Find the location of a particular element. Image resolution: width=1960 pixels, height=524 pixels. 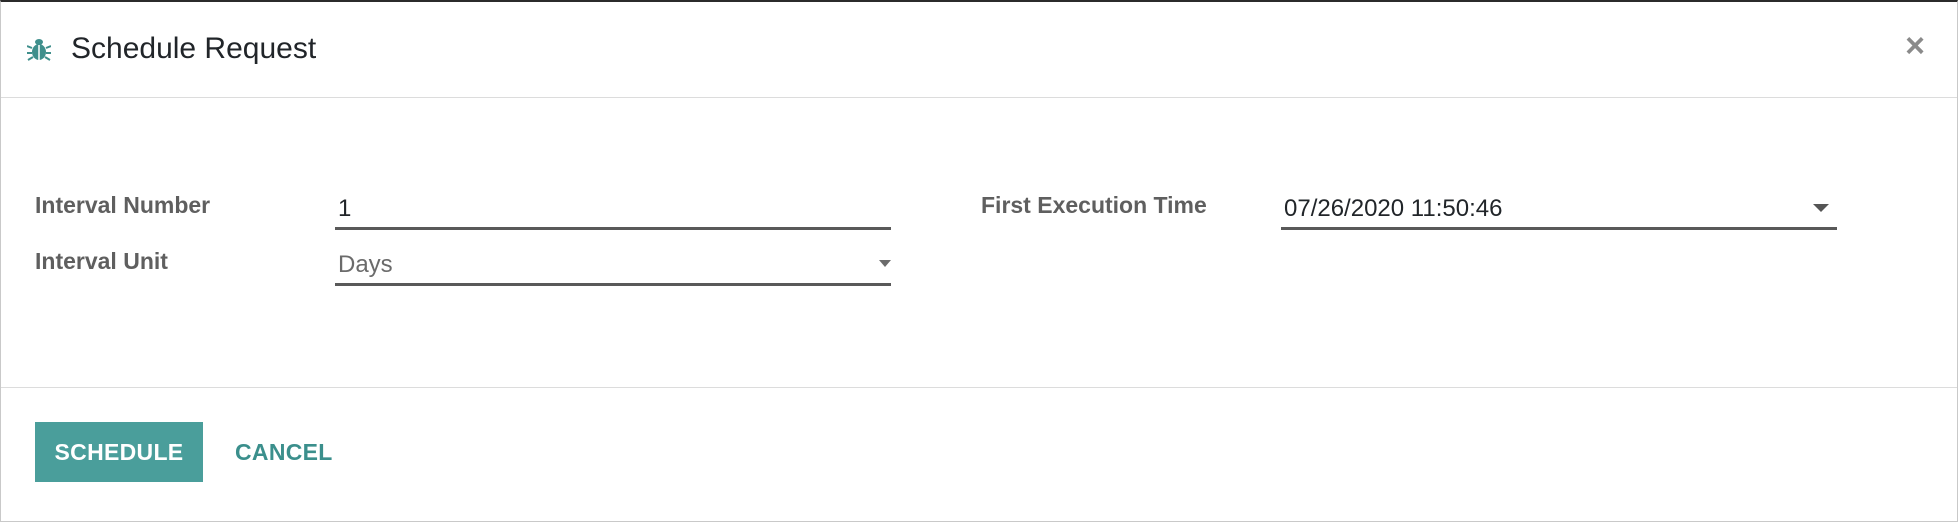

first-execution-time-value: 07/26/2020 11:50:46 is located at coordinates (1393, 208).